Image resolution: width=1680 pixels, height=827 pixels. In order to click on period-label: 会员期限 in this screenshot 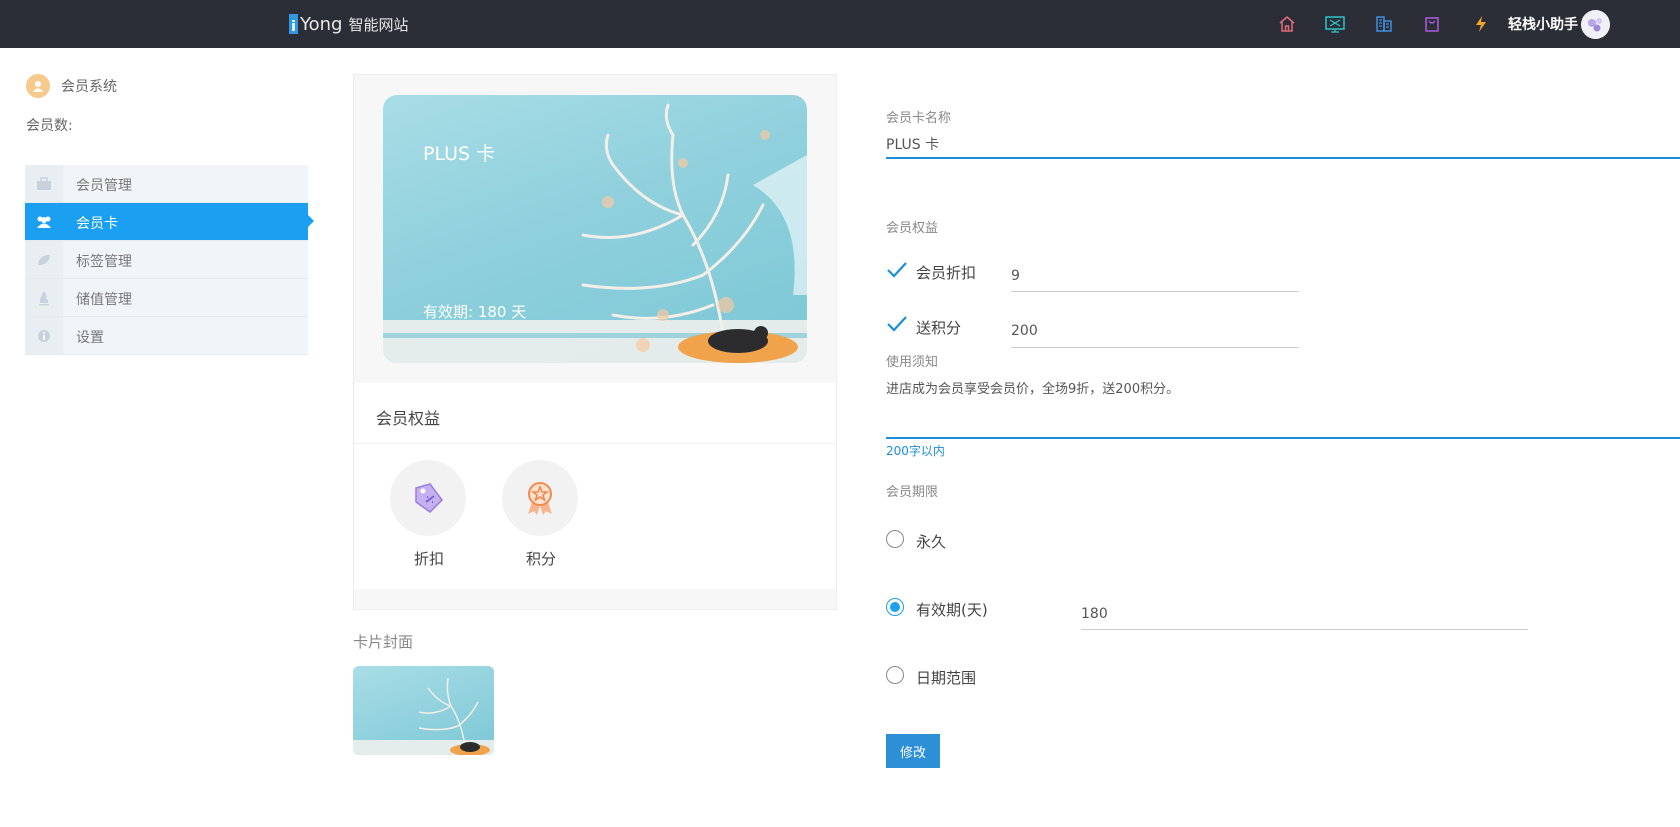, I will do `click(912, 492)`.